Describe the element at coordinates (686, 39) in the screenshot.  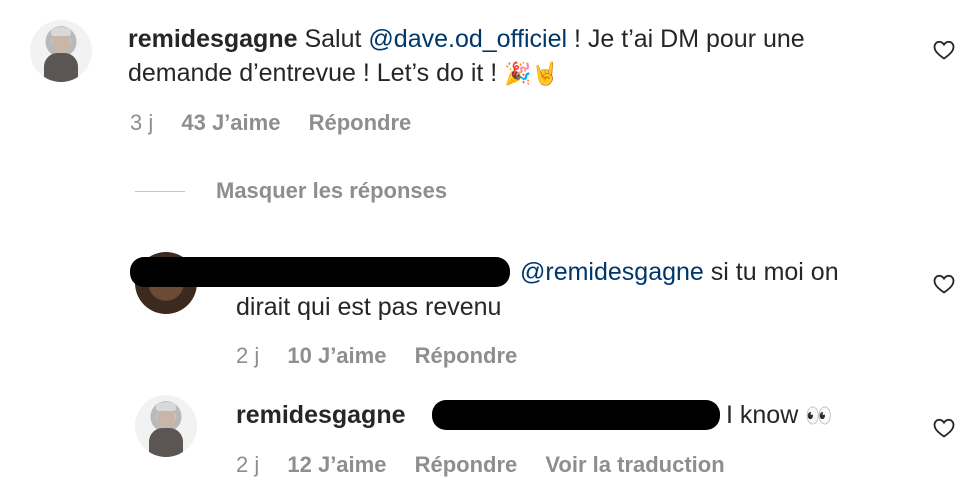
I see `comment-text-end: ! Je t’ai DM pour une` at that location.